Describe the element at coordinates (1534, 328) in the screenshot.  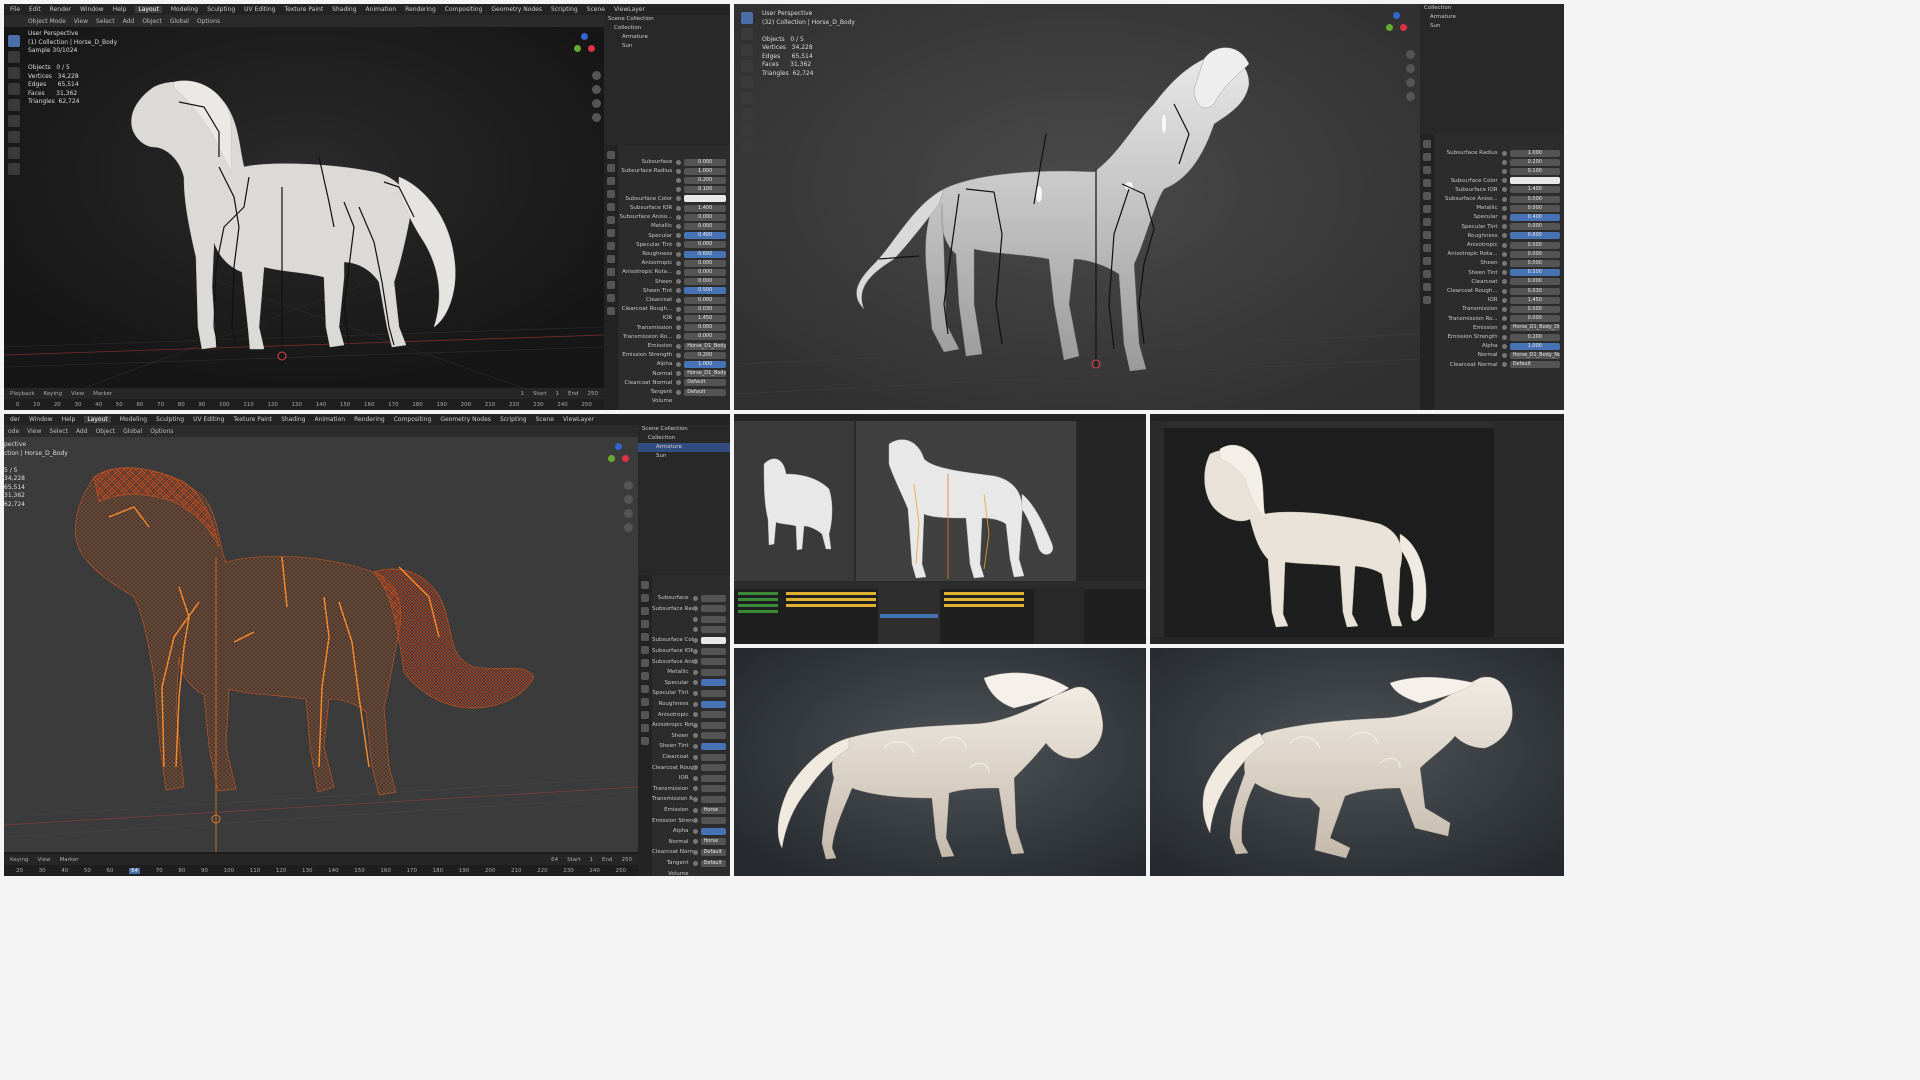
I see `property-value-field: Horse_D1_Body_Diffuse` at that location.